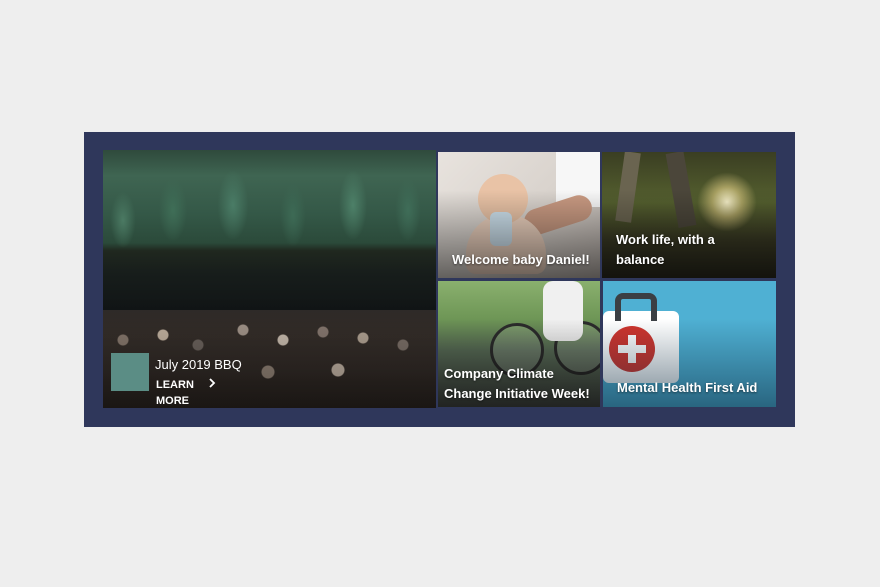 The height and width of the screenshot is (587, 880). What do you see at coordinates (689, 344) in the screenshot?
I see `tile-mental-health-first-aid: Mental Health First Aid` at bounding box center [689, 344].